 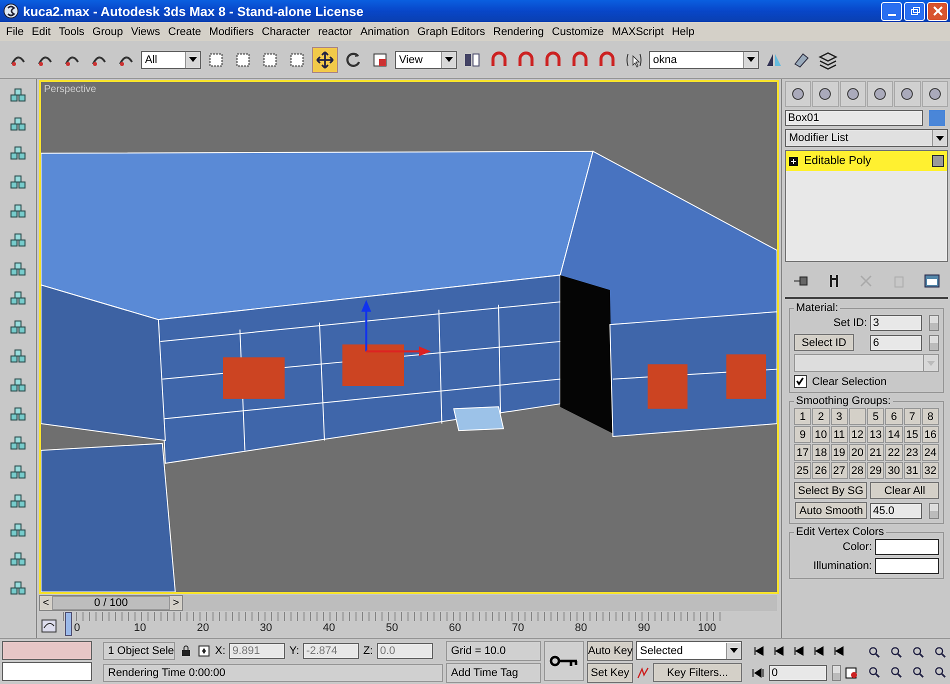 I want to click on checkbox, so click(x=800, y=381).